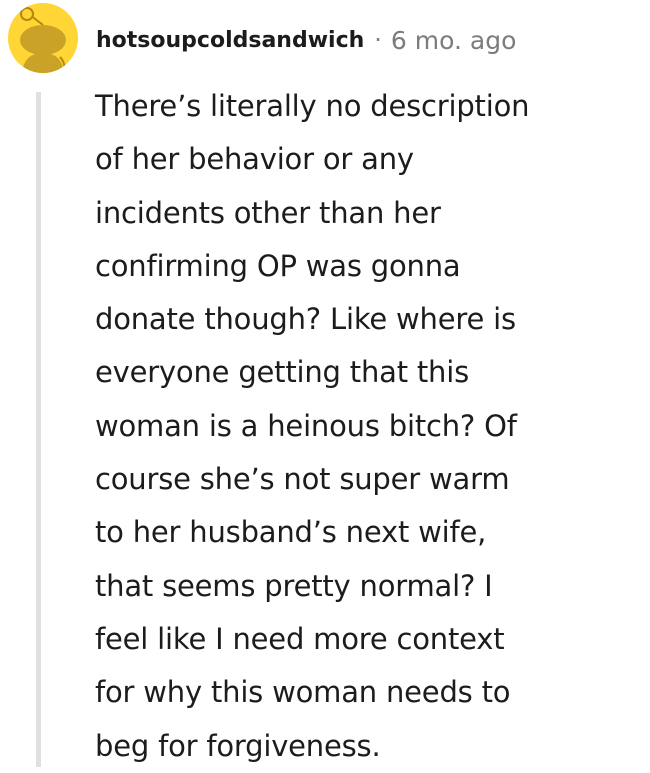  Describe the element at coordinates (453, 40) in the screenshot. I see `timestamp: 6 mo. ago` at that location.